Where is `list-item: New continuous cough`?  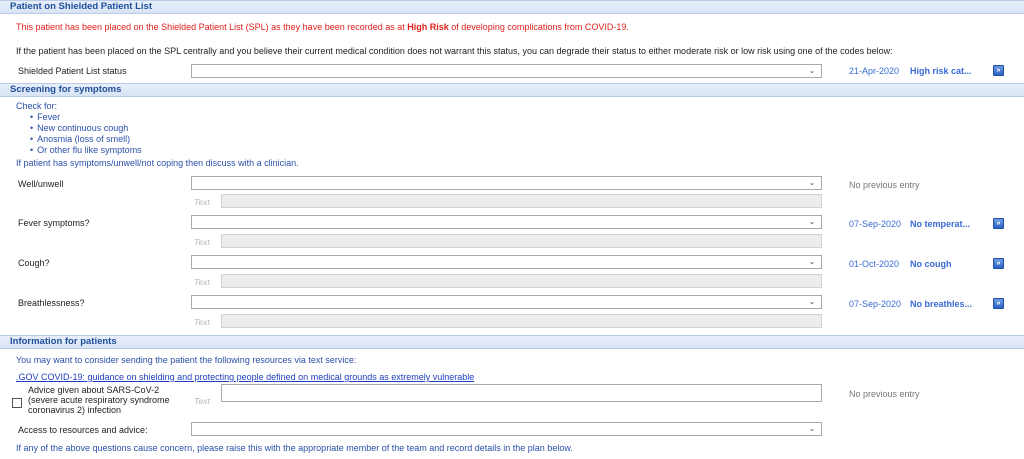
list-item: New continuous cough is located at coordinates (86, 128).